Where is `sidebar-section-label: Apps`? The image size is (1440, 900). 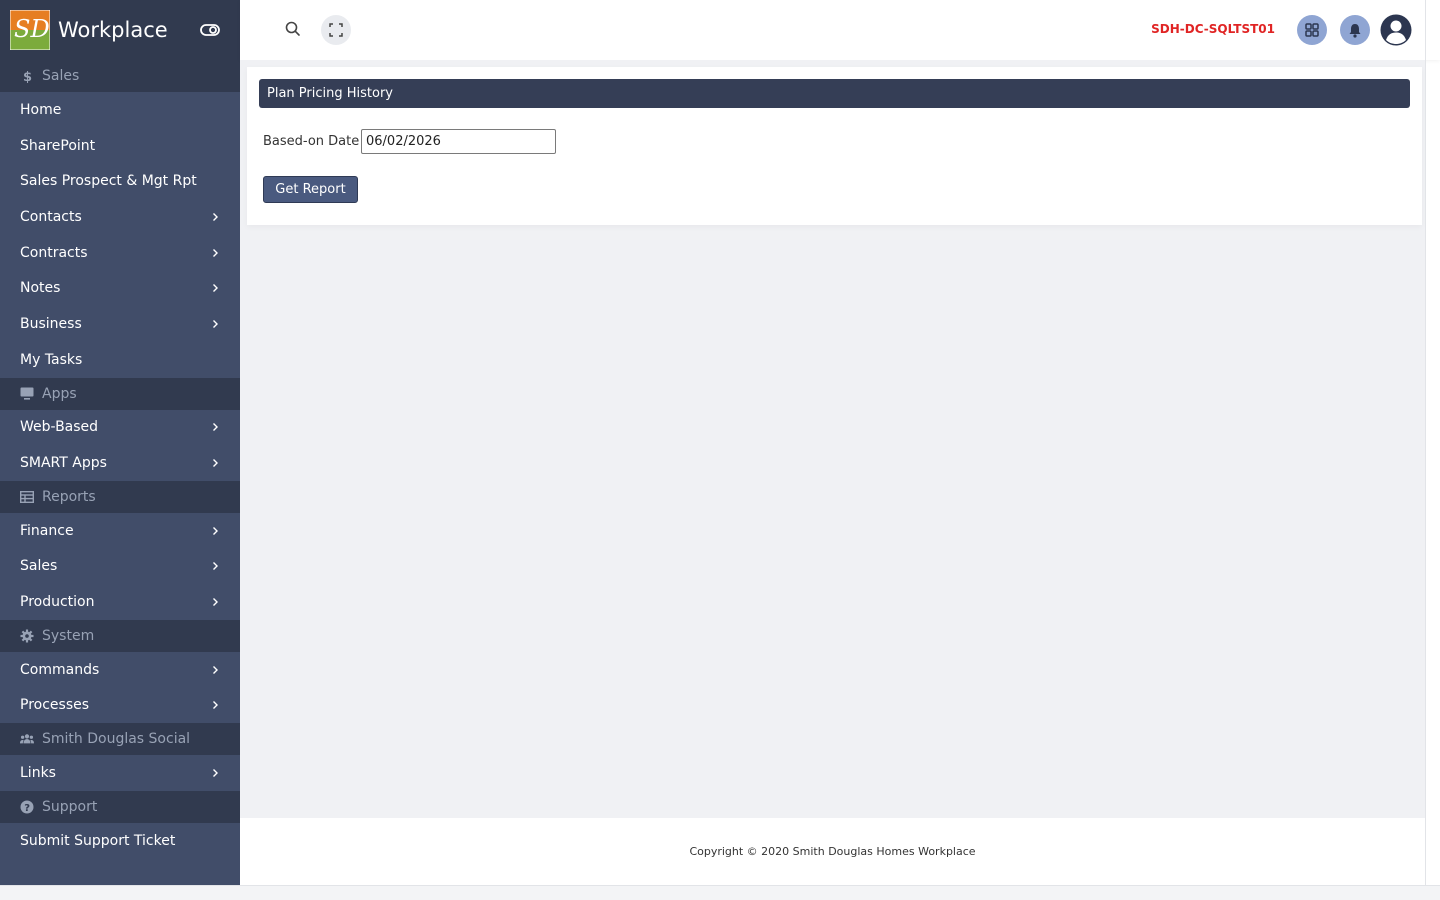 sidebar-section-label: Apps is located at coordinates (59, 393).